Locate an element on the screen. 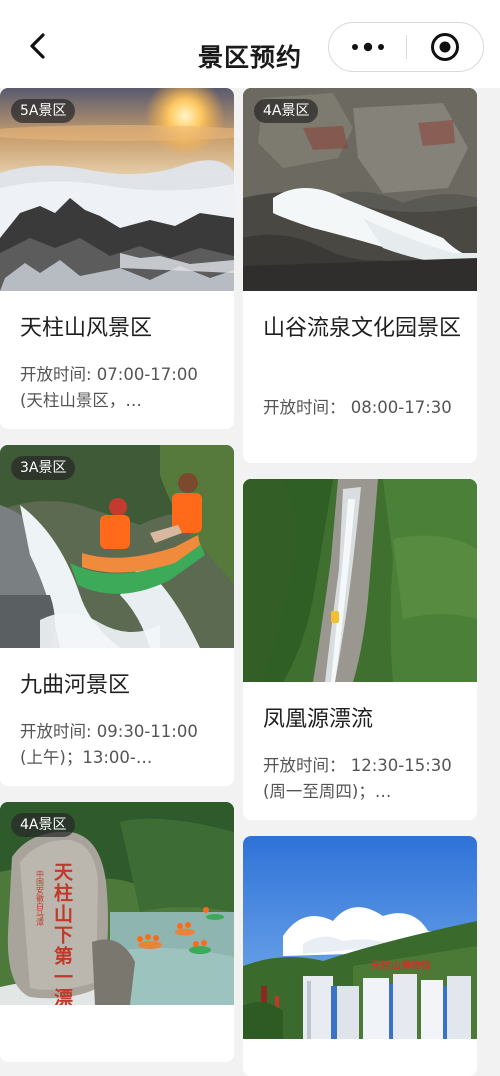  scenic-card: 天柱山博物馆 is located at coordinates (360, 956).